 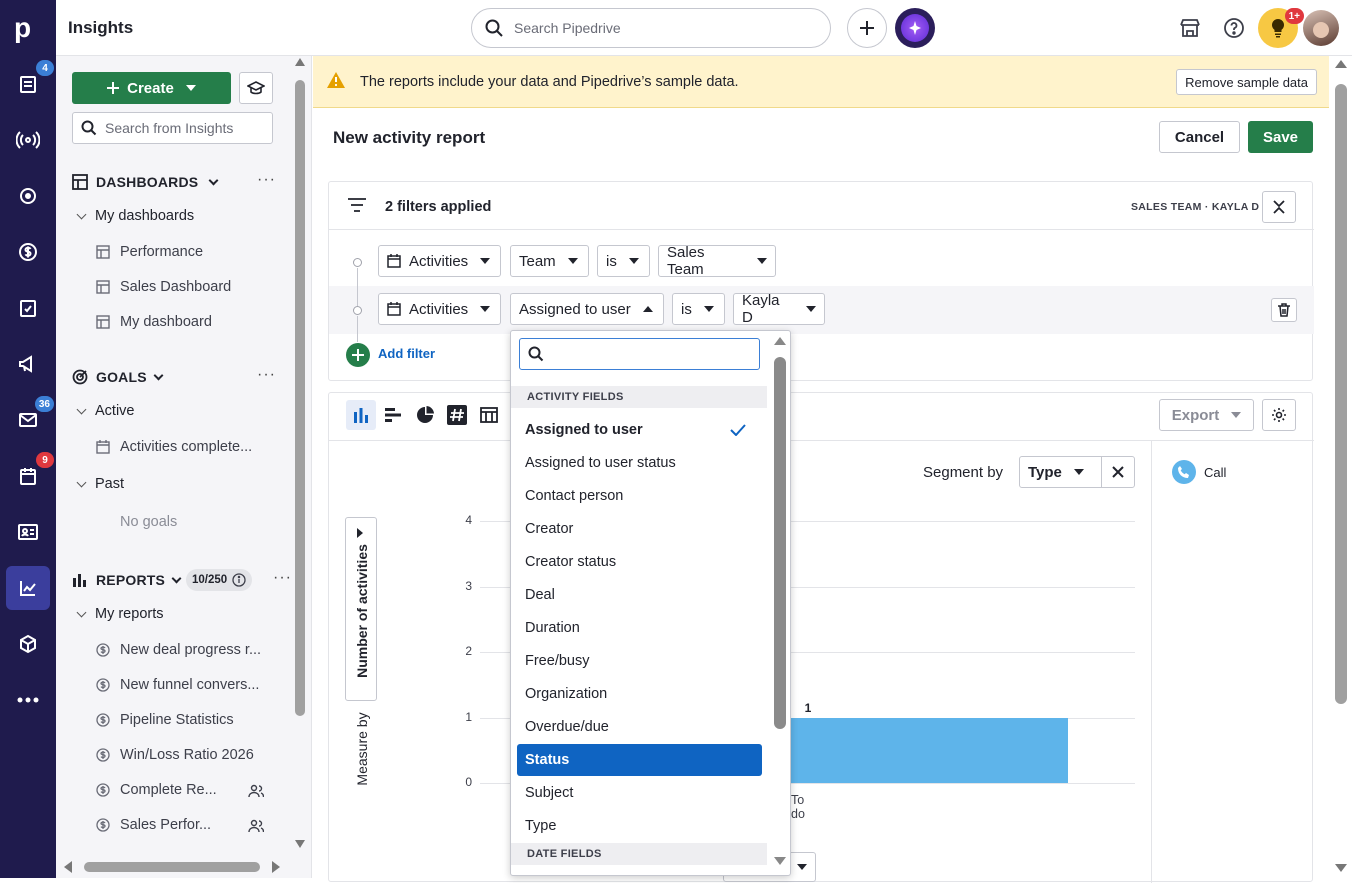 I want to click on dropdown-option: Duration, so click(x=639, y=628).